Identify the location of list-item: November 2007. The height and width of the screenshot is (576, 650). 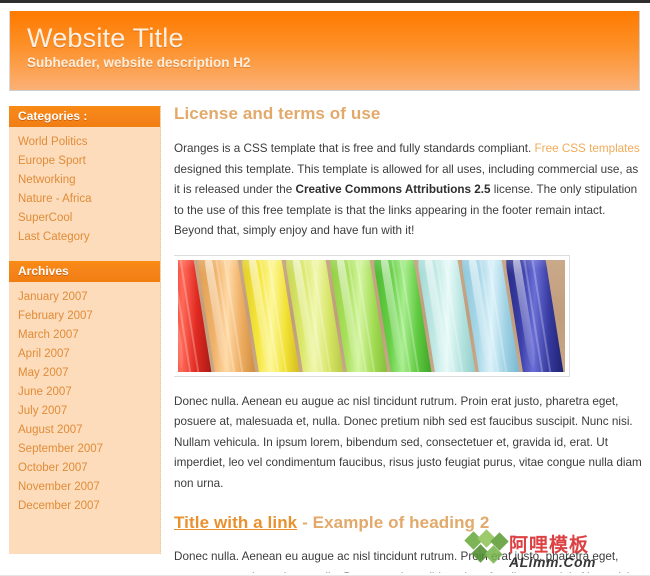
(84, 487).